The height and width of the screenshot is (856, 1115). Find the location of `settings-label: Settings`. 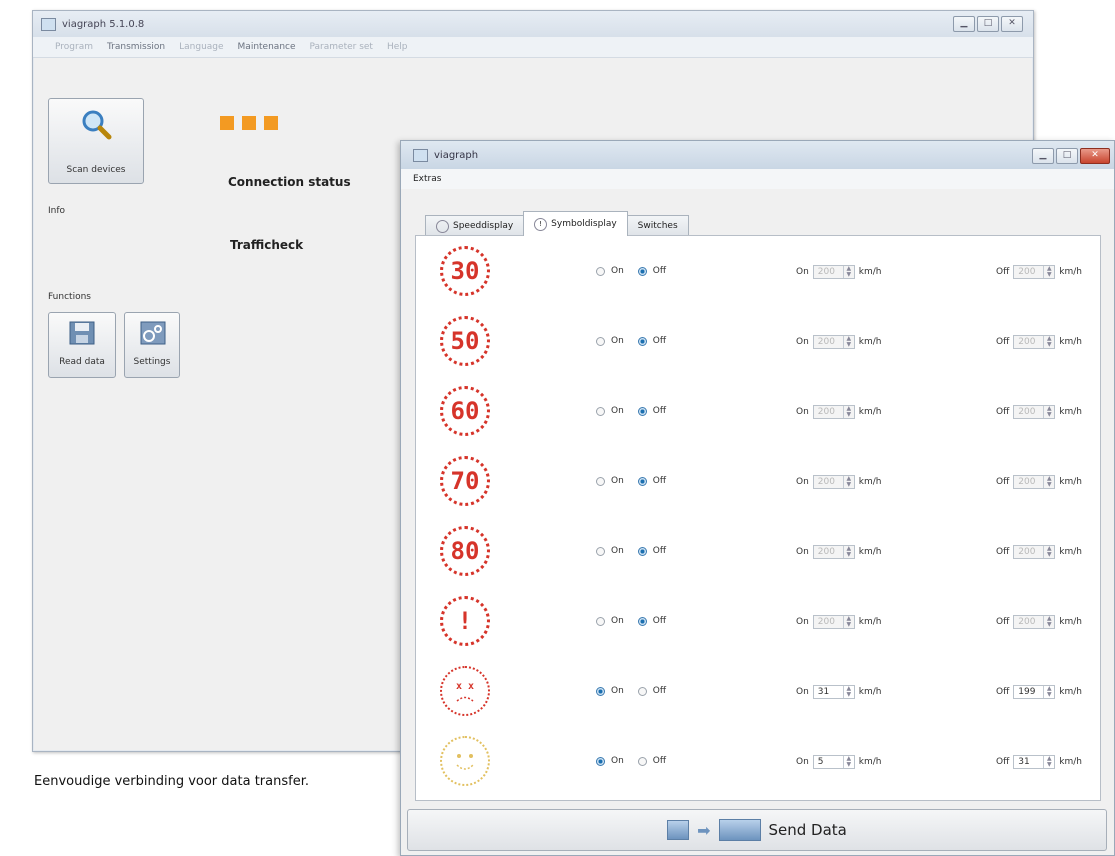

settings-label: Settings is located at coordinates (152, 362).